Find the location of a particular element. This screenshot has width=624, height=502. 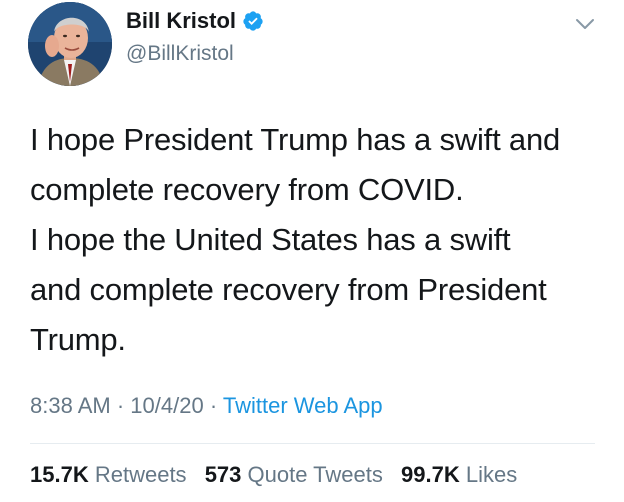

likes-stat: 99.7K Likes is located at coordinates (459, 475).